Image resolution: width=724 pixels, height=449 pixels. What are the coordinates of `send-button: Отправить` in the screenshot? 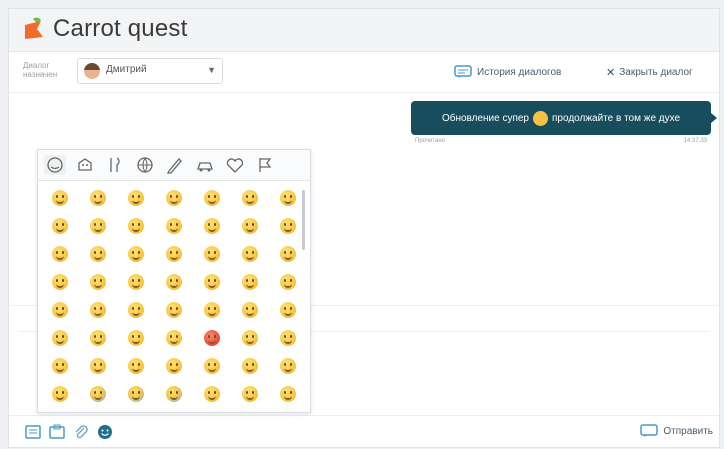 It's located at (676, 431).